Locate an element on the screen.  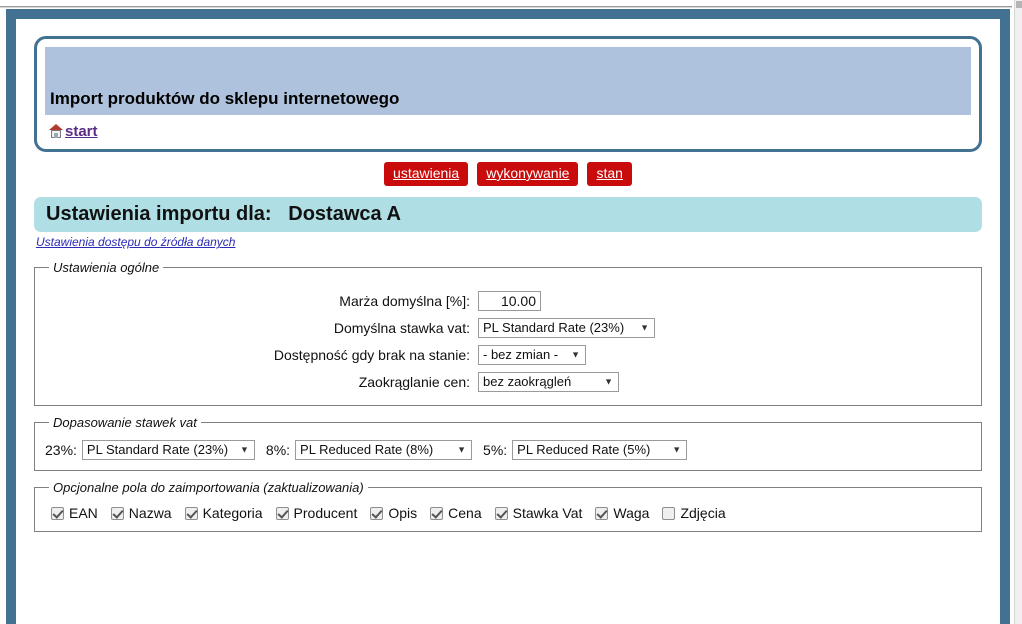
vat-5-value: PL Reduced Rate (5%) is located at coordinates (584, 450).